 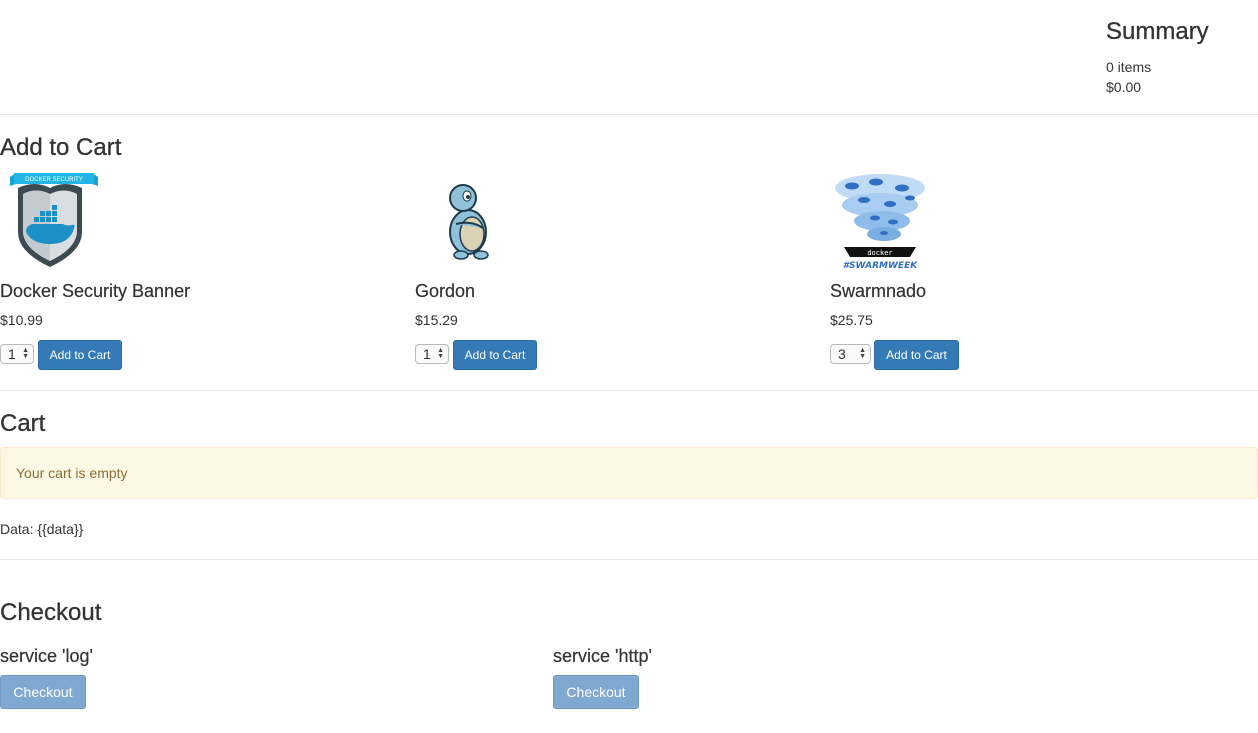 I want to click on empty-cart-alert: Your cart is empty, so click(x=629, y=473).